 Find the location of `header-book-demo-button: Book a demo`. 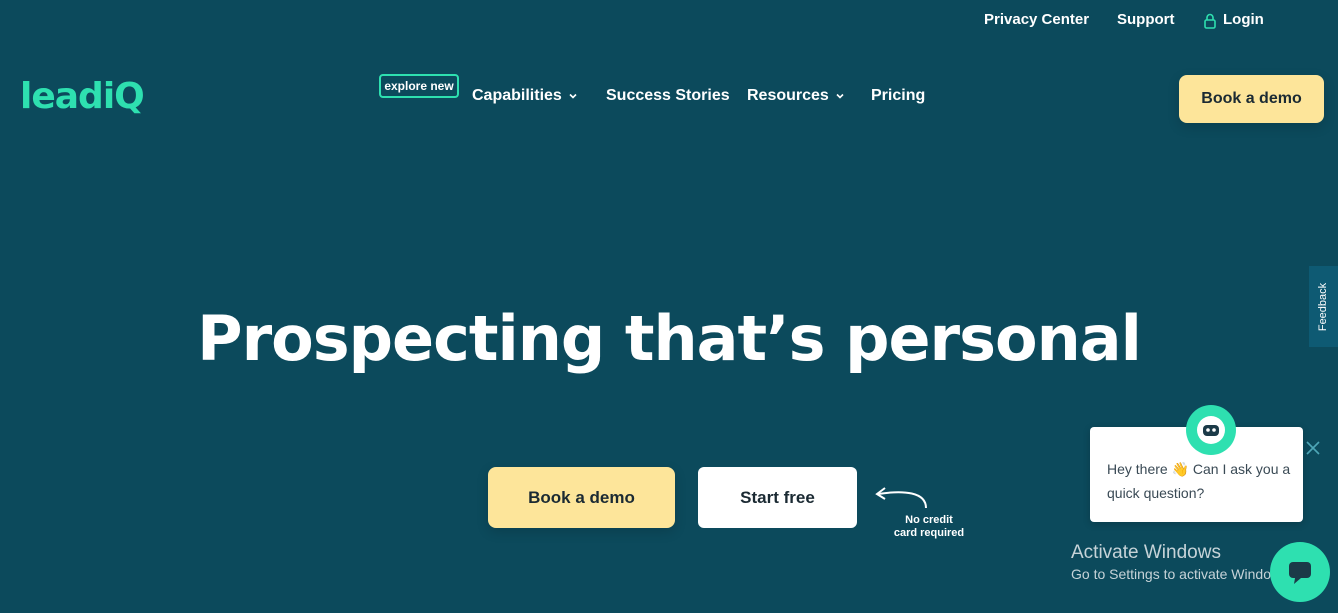

header-book-demo-button: Book a demo is located at coordinates (1251, 99).